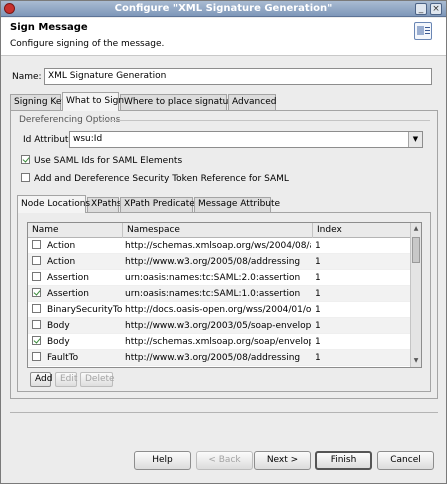 Image resolution: width=447 pixels, height=484 pixels. I want to click on column-header-index: Index, so click(362, 230).